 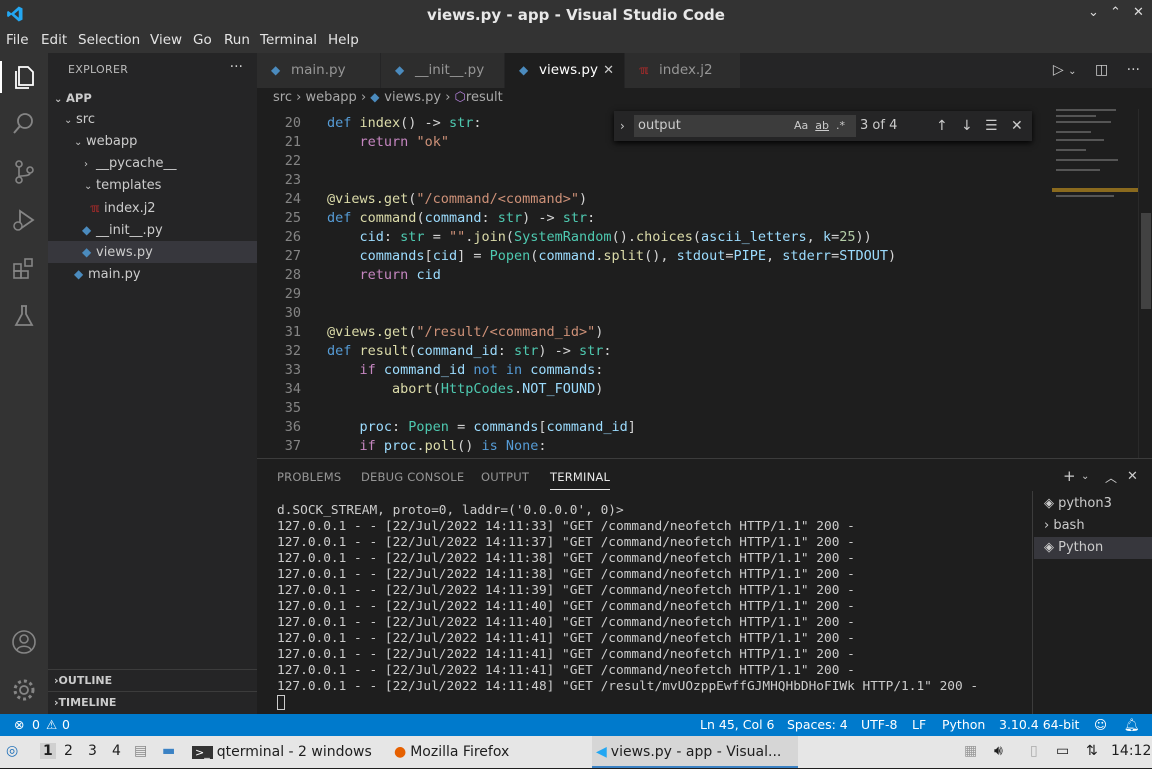 What do you see at coordinates (1101, 70) in the screenshot?
I see `split-editor-icon: ◫` at bounding box center [1101, 70].